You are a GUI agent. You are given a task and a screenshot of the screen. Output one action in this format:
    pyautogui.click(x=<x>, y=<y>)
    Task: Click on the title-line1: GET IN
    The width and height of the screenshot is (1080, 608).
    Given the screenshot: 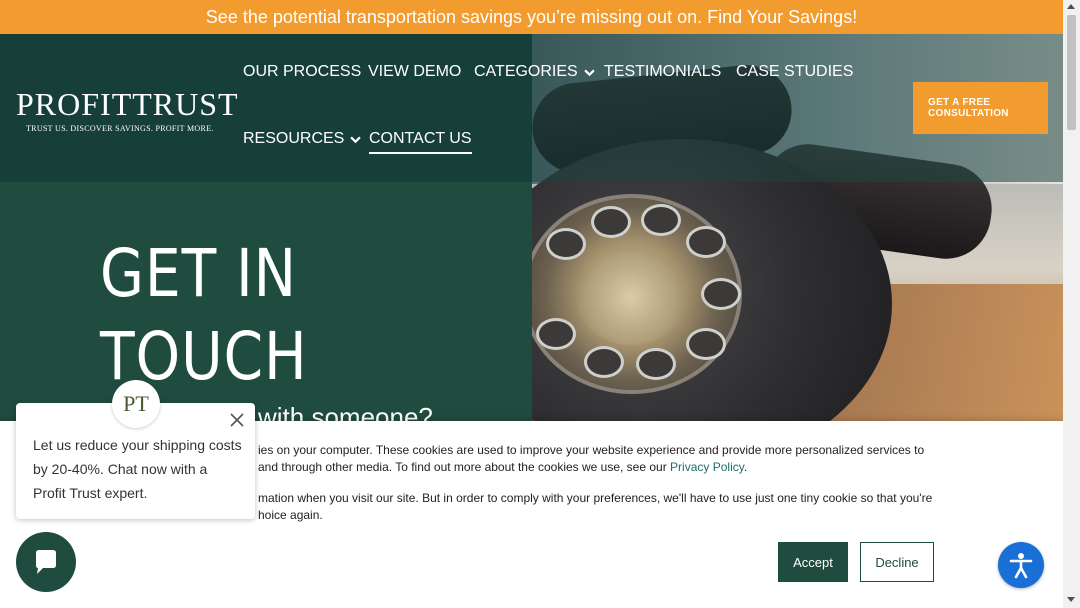 What is the action you would take?
    pyautogui.click(x=198, y=273)
    